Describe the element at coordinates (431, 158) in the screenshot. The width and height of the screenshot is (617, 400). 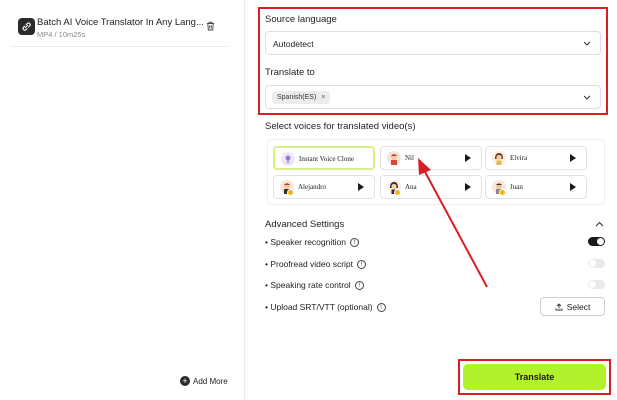
I see `voice-nil: Nil` at that location.